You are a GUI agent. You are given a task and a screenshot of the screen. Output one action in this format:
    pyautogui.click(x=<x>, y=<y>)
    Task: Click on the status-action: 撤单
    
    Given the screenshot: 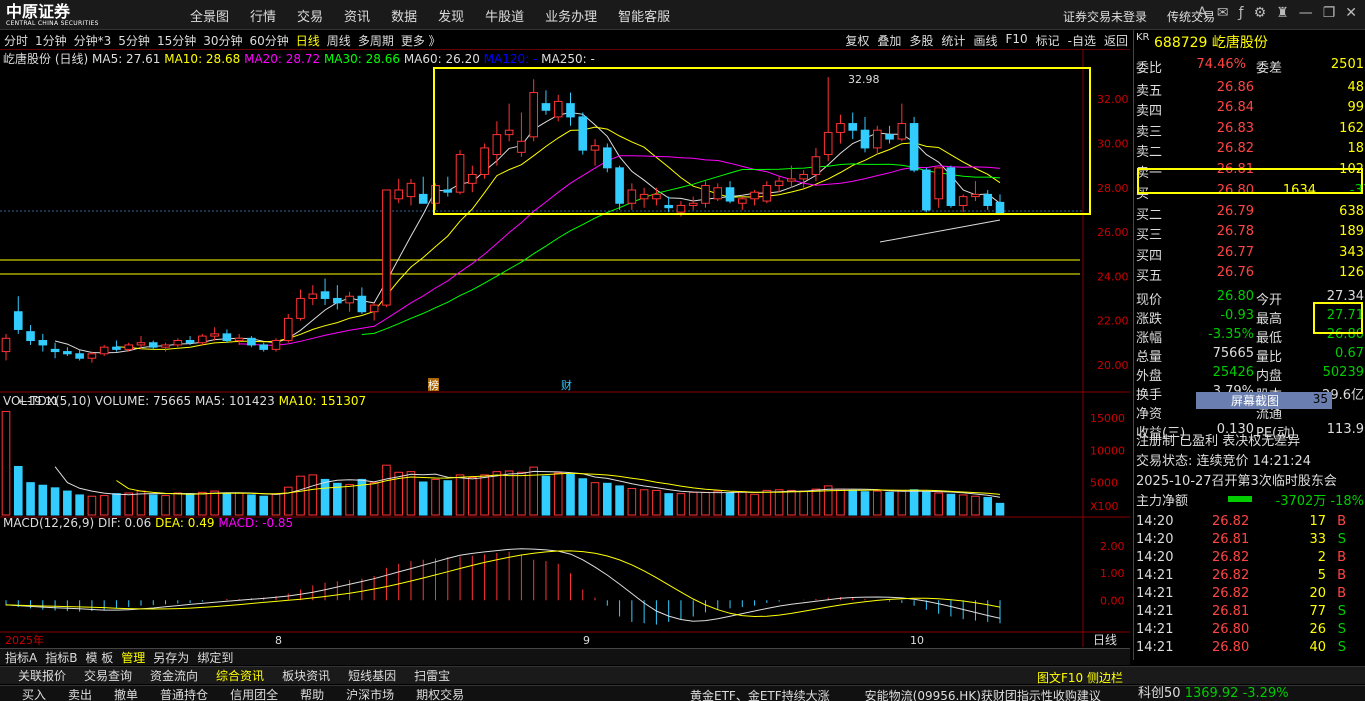 What is the action you would take?
    pyautogui.click(x=126, y=694)
    